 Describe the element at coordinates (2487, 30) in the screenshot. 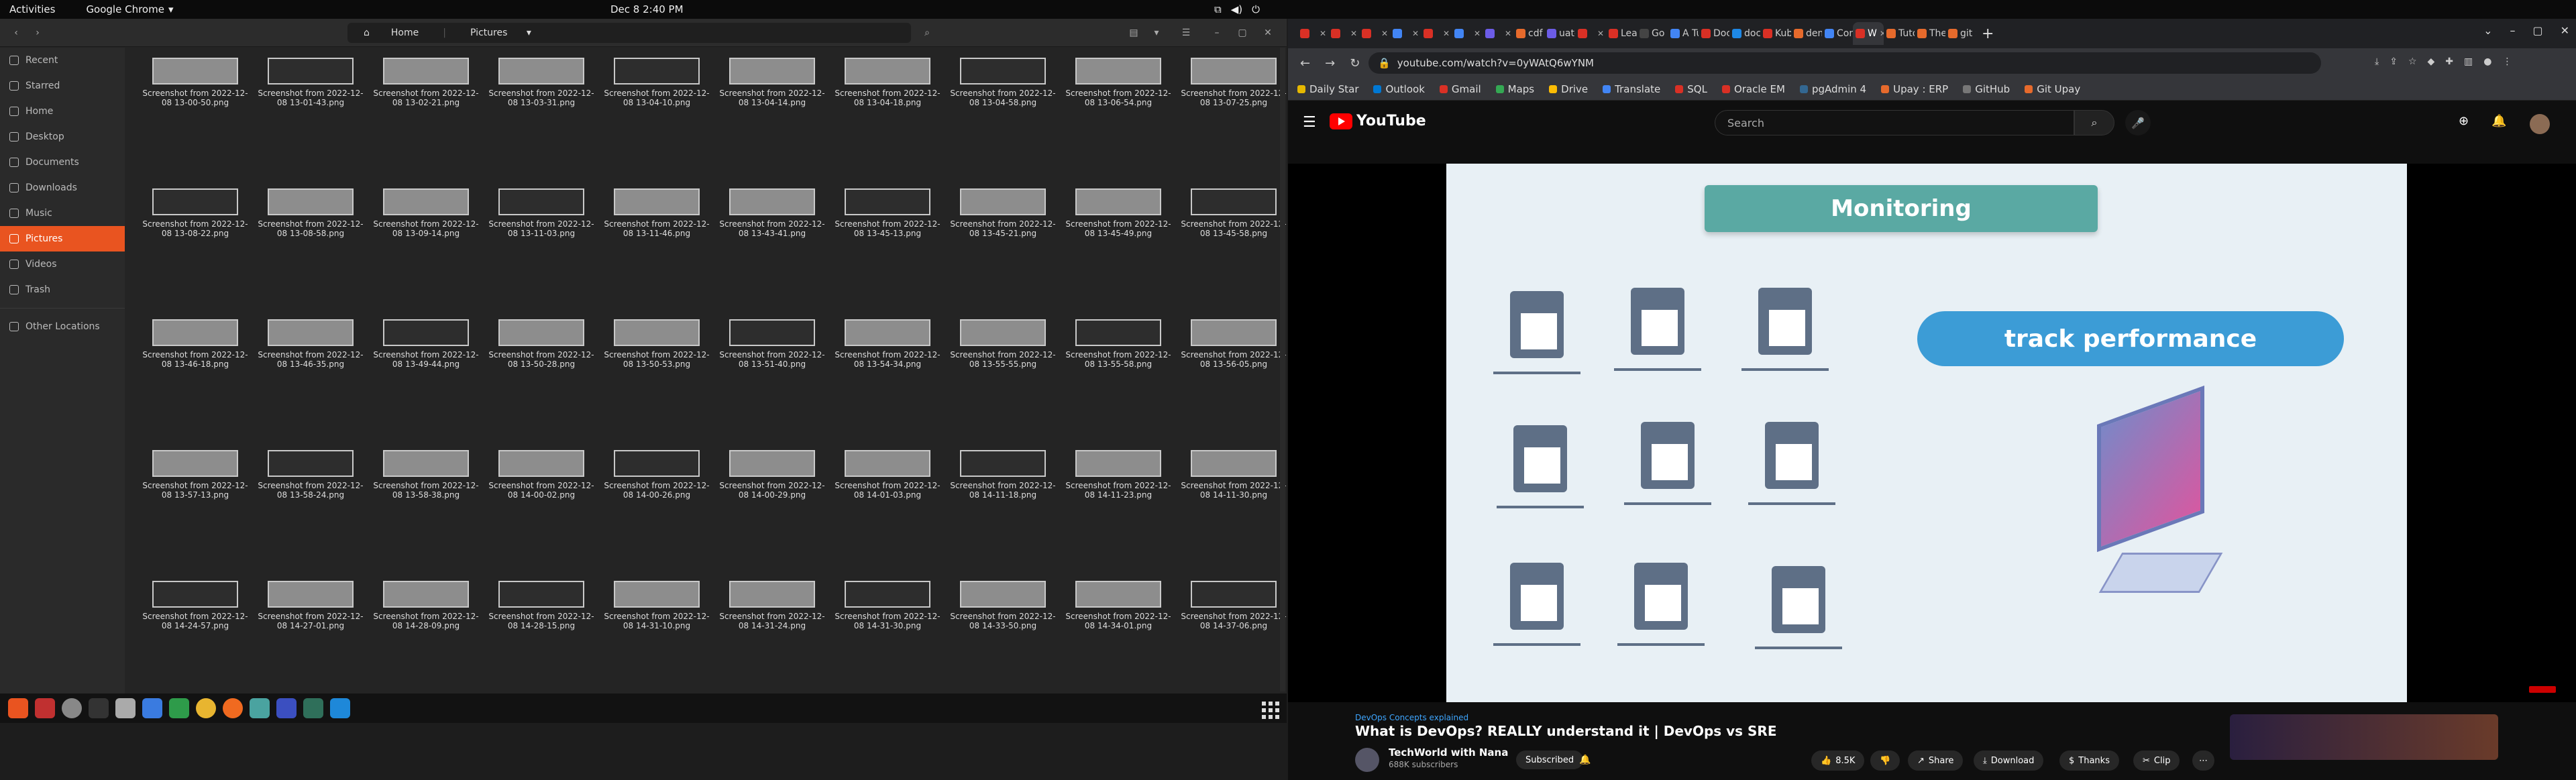

I see `tab-search-icon: ⌄` at that location.